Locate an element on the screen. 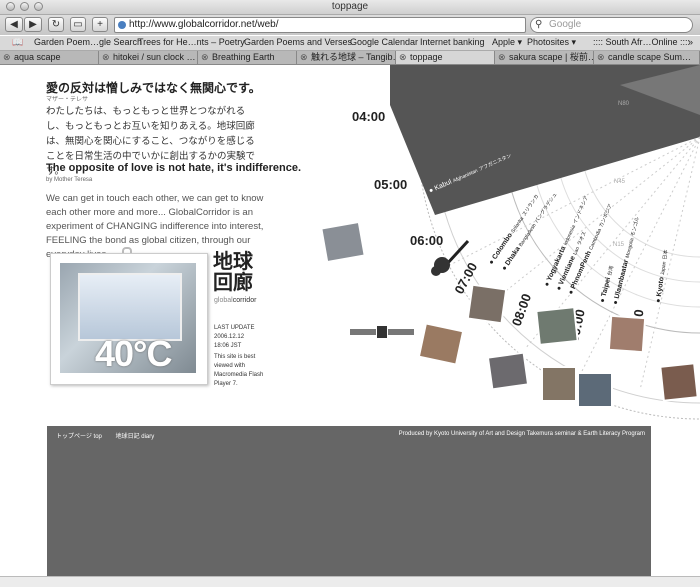 This screenshot has height=587, width=700. window-title: toppage is located at coordinates (350, 6).